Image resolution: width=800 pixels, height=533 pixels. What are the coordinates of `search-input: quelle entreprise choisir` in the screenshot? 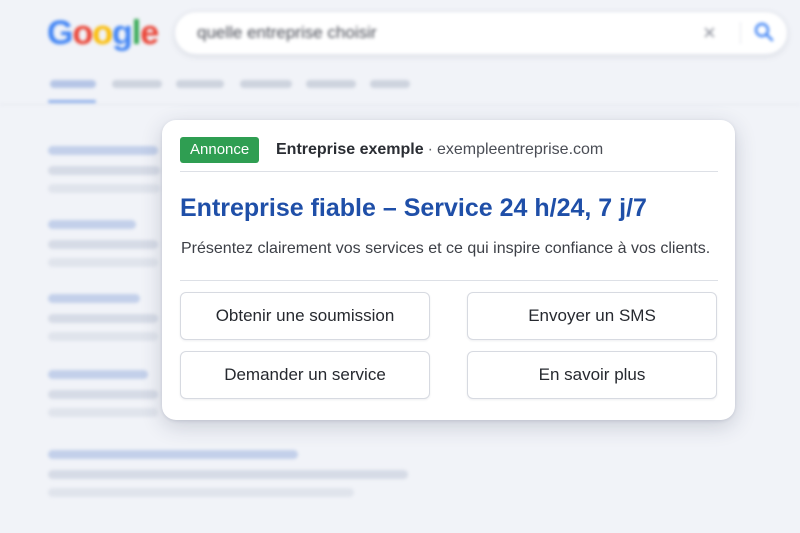 It's located at (287, 33).